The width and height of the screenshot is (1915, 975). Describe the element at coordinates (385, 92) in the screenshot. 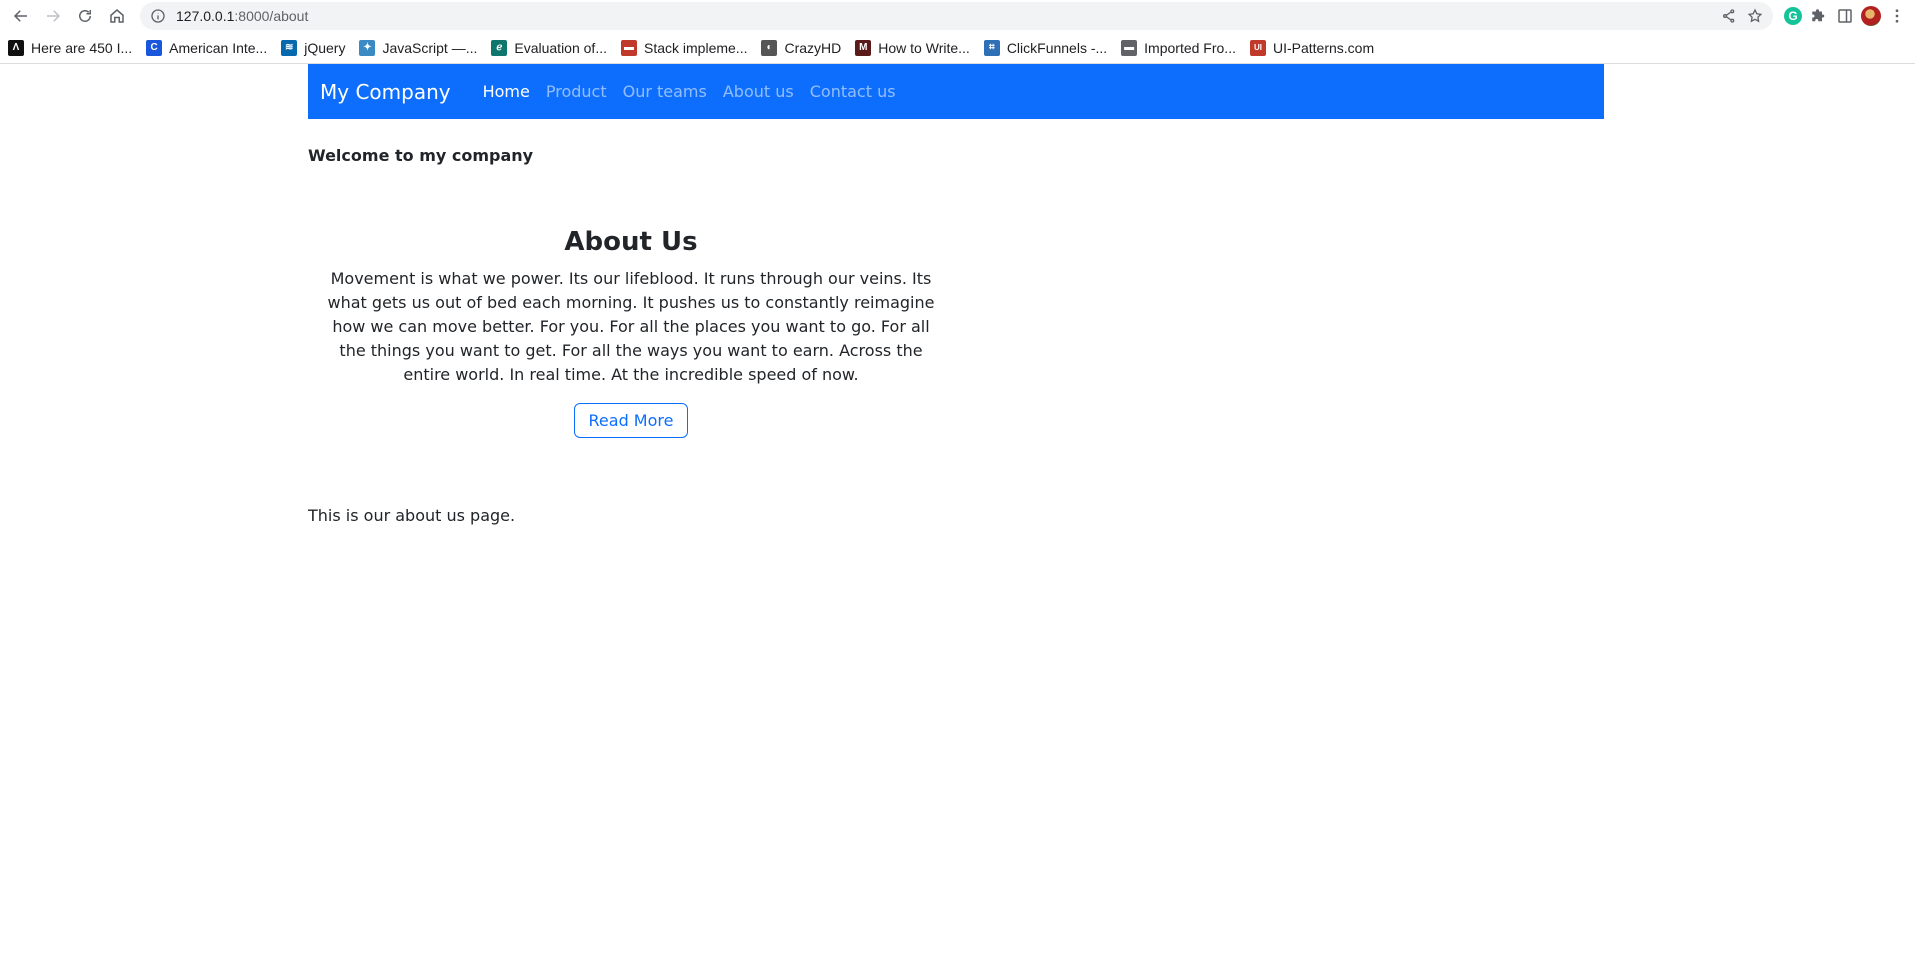

I see `navbar-brand: My Company` at that location.